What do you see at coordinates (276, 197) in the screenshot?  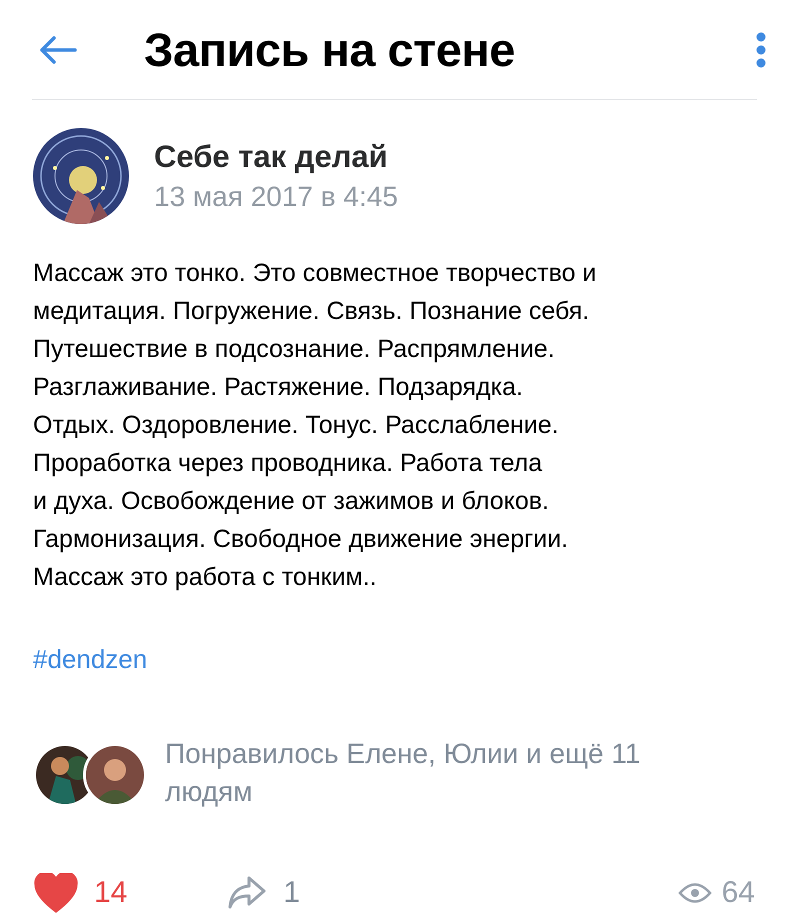 I see `post-date: 13 мая 2017 в 4:45` at bounding box center [276, 197].